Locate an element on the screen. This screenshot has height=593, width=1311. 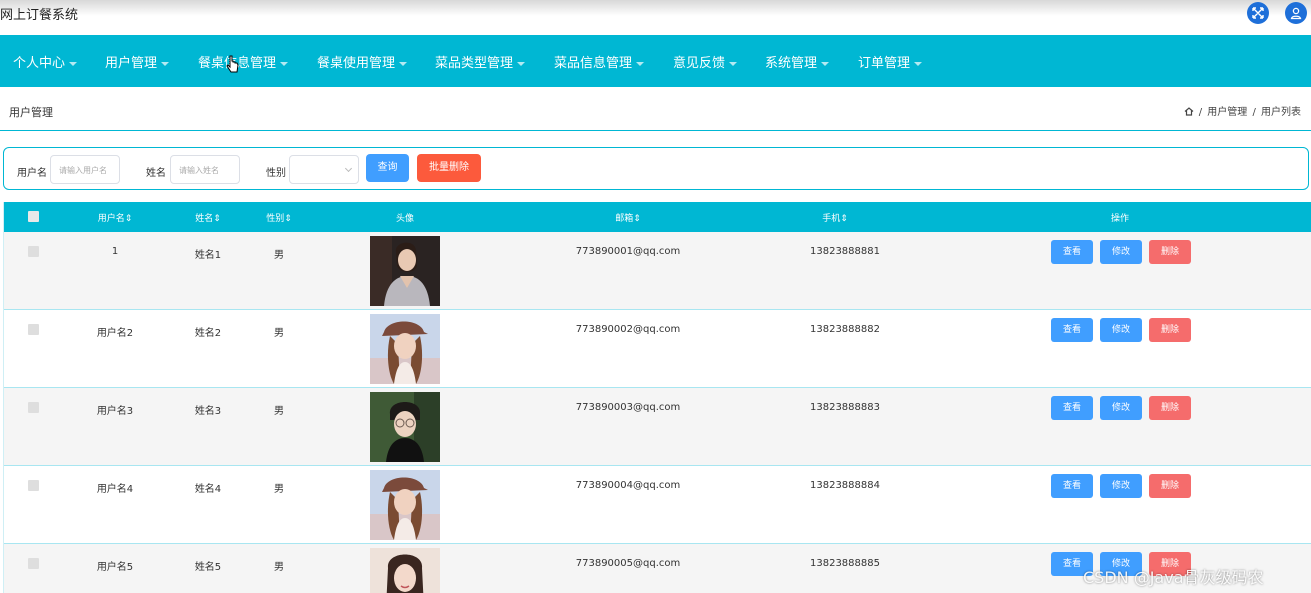
cell-username: 用户名2 is located at coordinates (115, 333).